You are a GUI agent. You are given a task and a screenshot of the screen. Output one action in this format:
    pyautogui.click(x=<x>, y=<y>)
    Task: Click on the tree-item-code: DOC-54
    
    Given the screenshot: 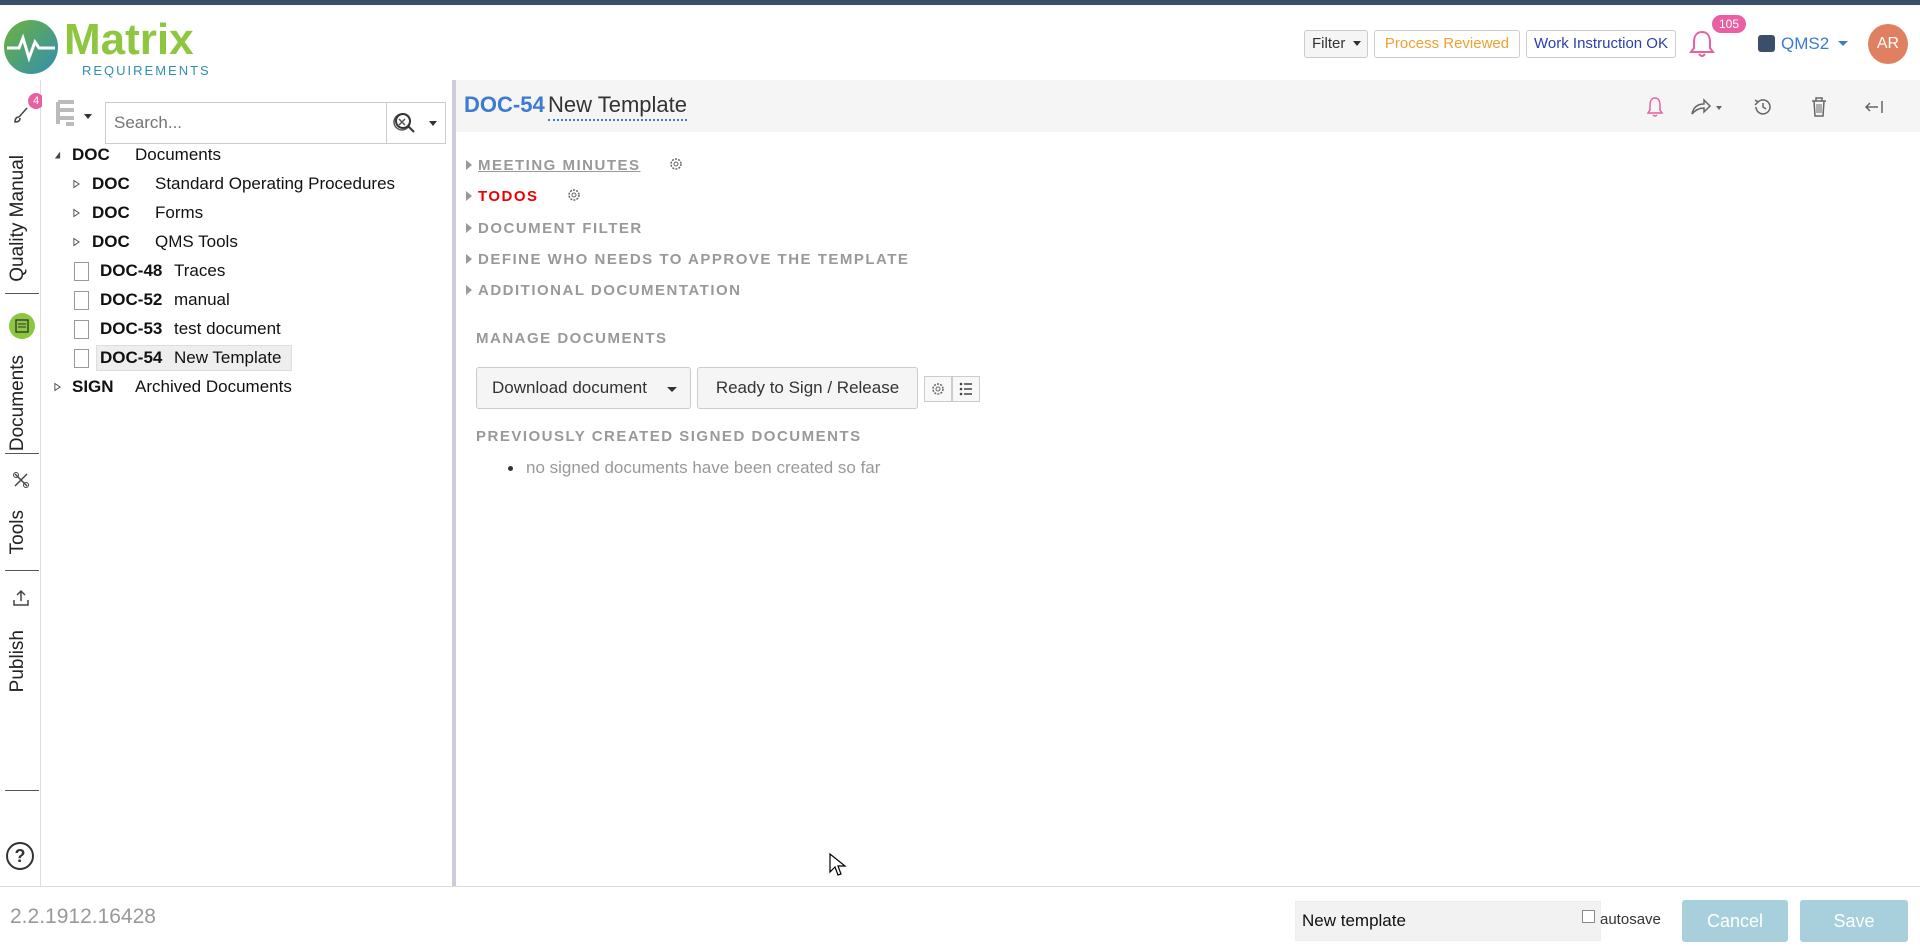 What is the action you would take?
    pyautogui.click(x=131, y=357)
    